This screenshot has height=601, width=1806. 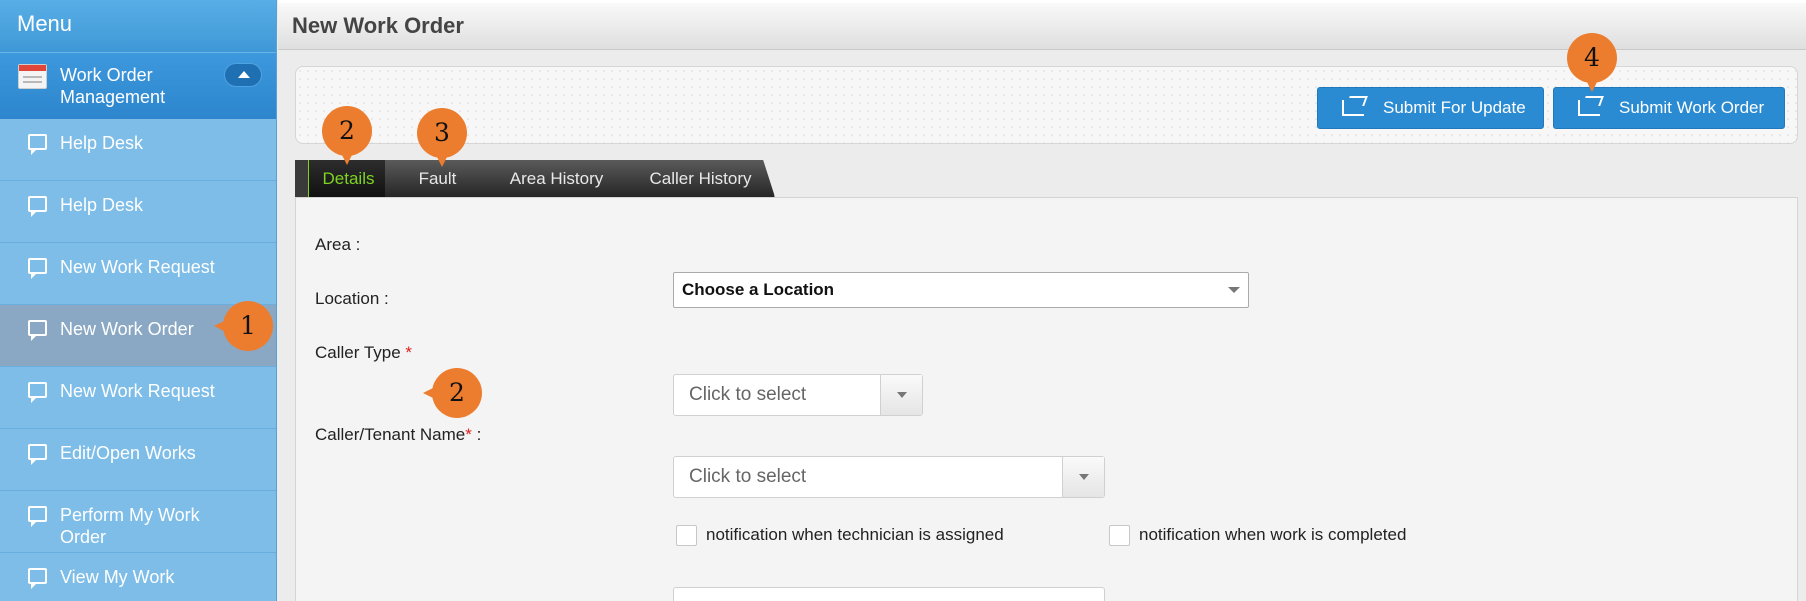 I want to click on sidebar-item-new-work-request: New Work Request, so click(x=138, y=274).